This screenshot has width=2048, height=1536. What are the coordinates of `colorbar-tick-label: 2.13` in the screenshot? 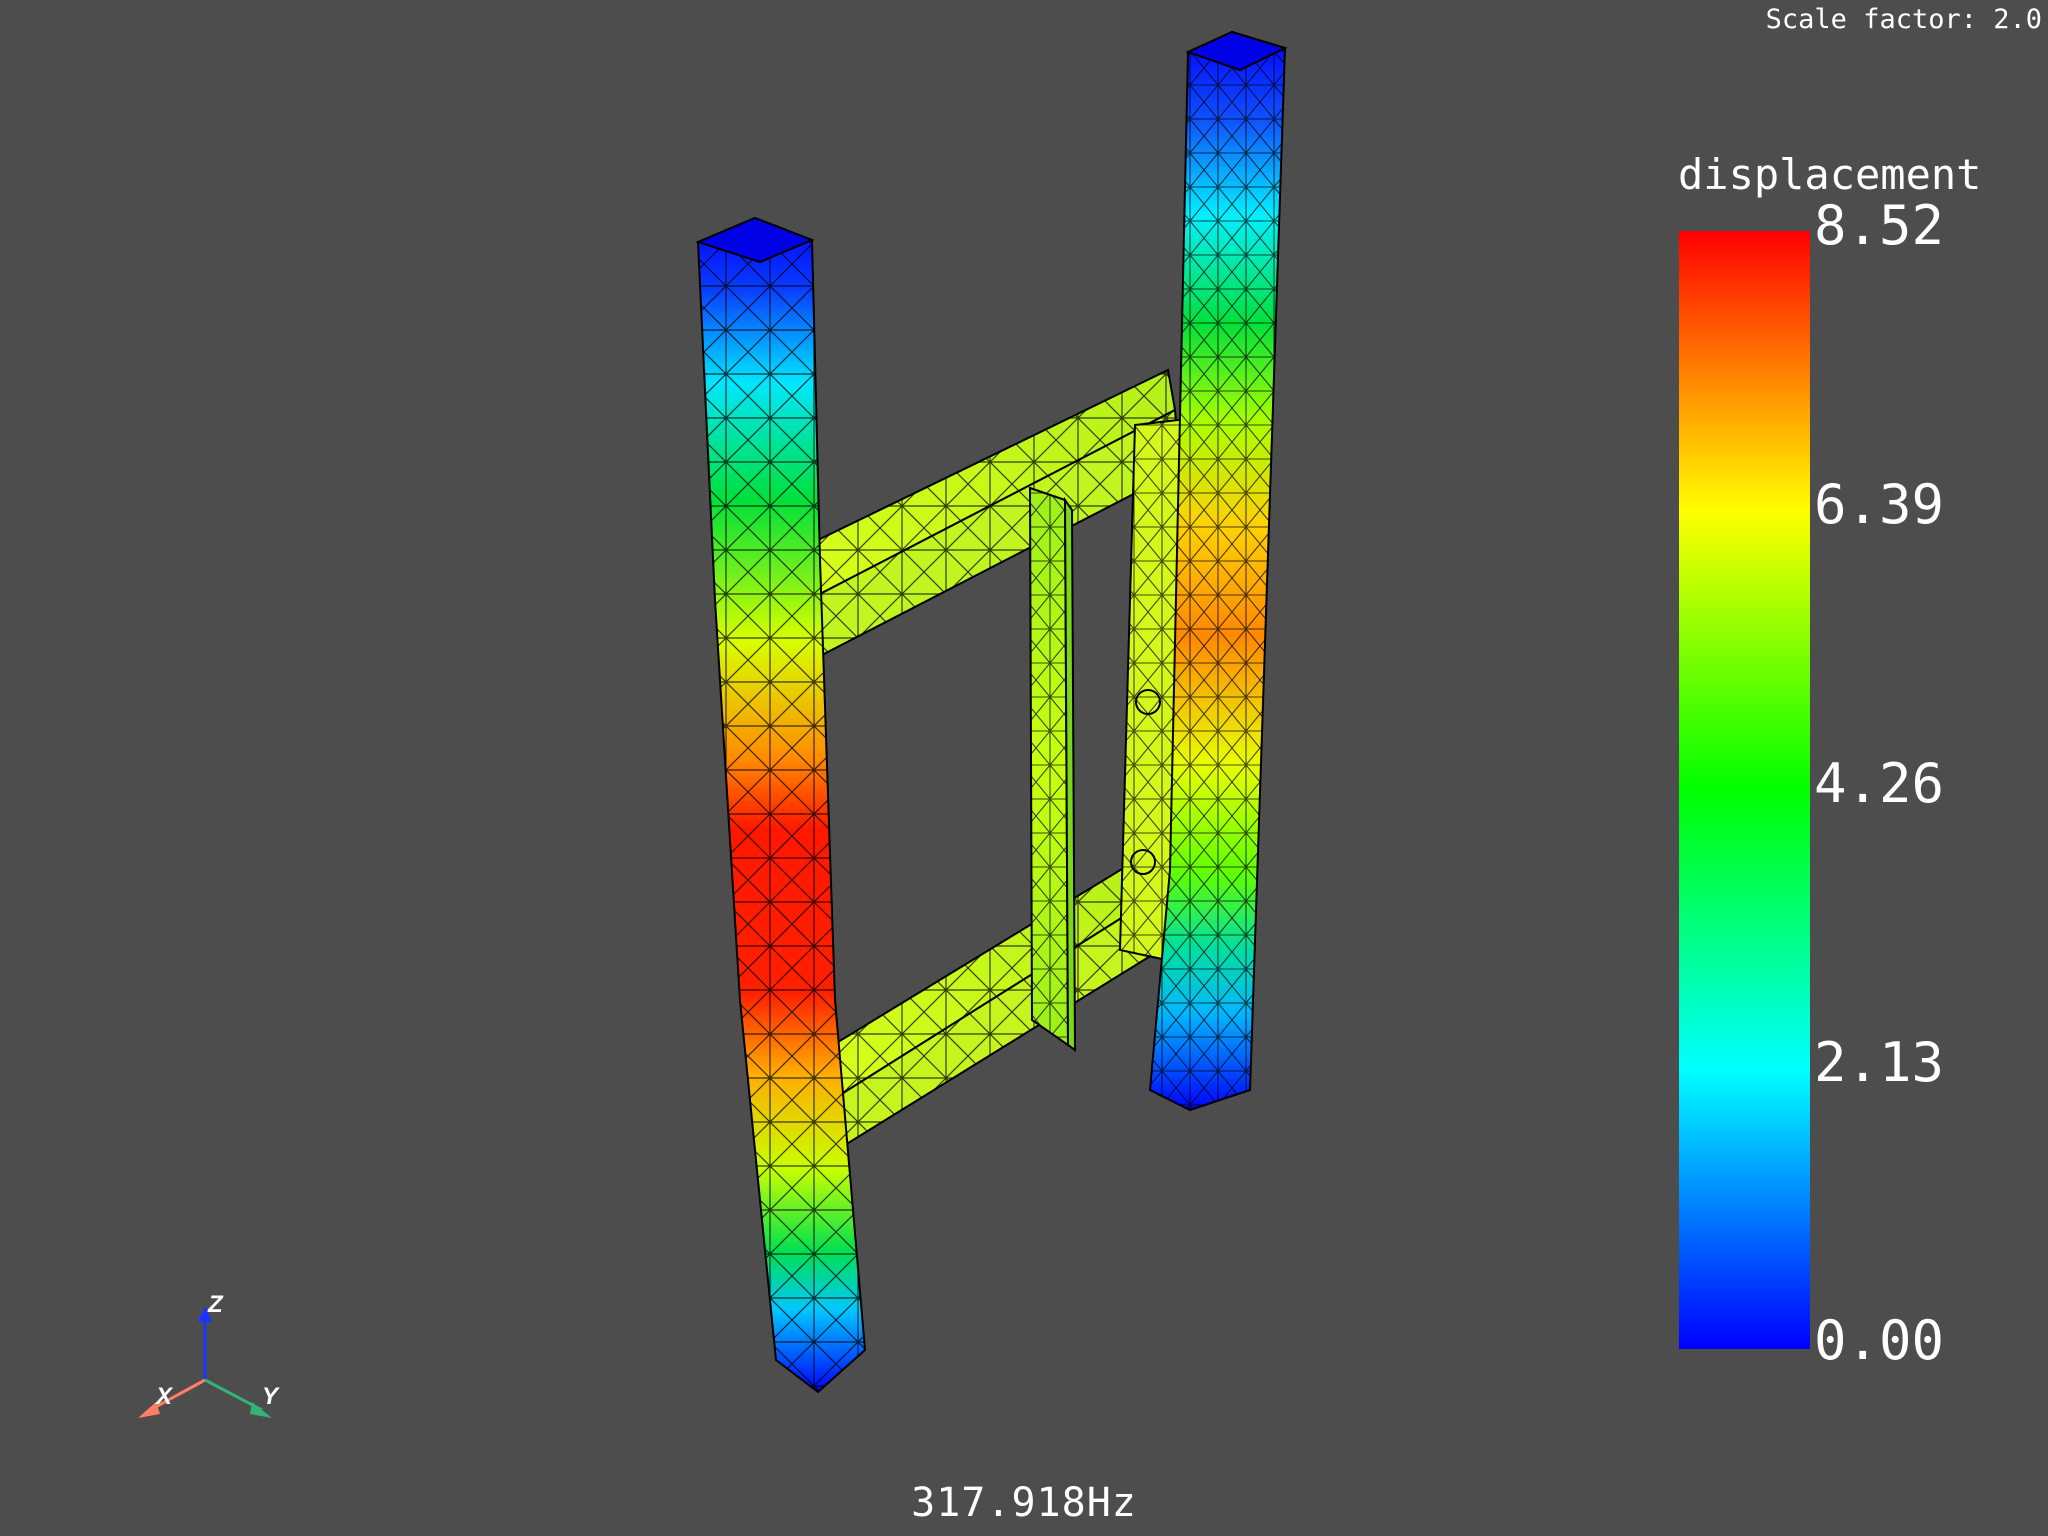 It's located at (1879, 1062).